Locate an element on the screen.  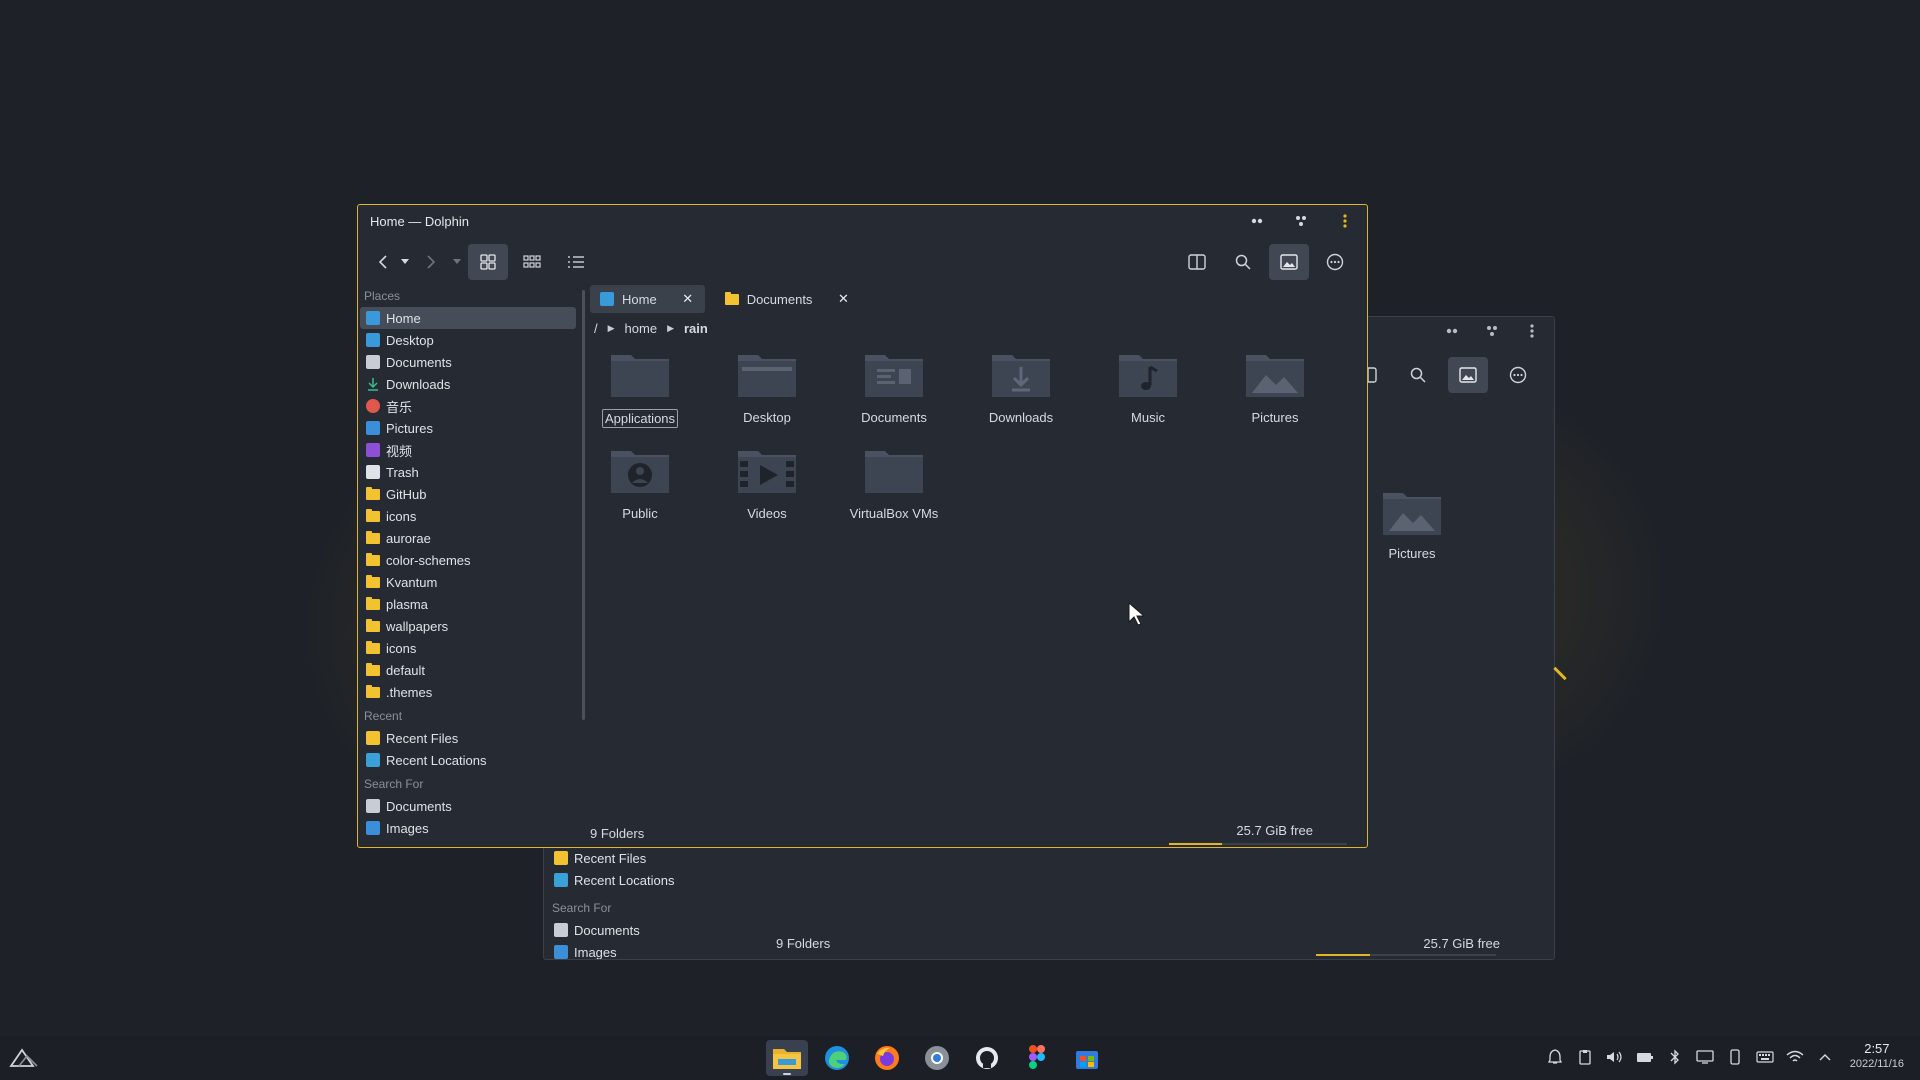
bluetooth-icon is located at coordinates (1675, 1057).